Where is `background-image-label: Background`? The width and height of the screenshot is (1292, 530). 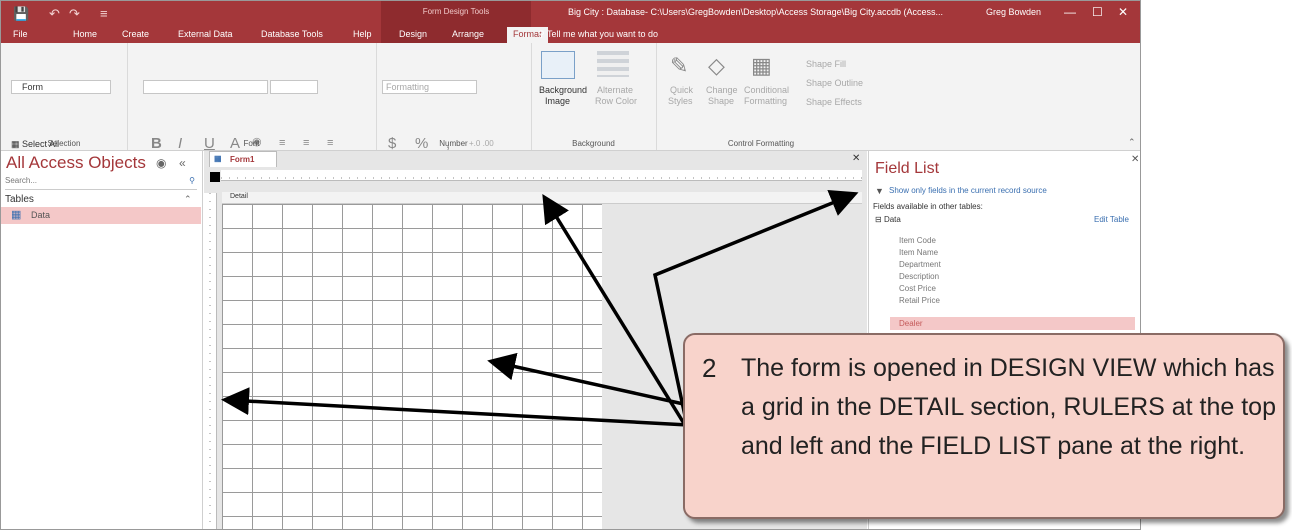
background-image-label: Background is located at coordinates (563, 90).